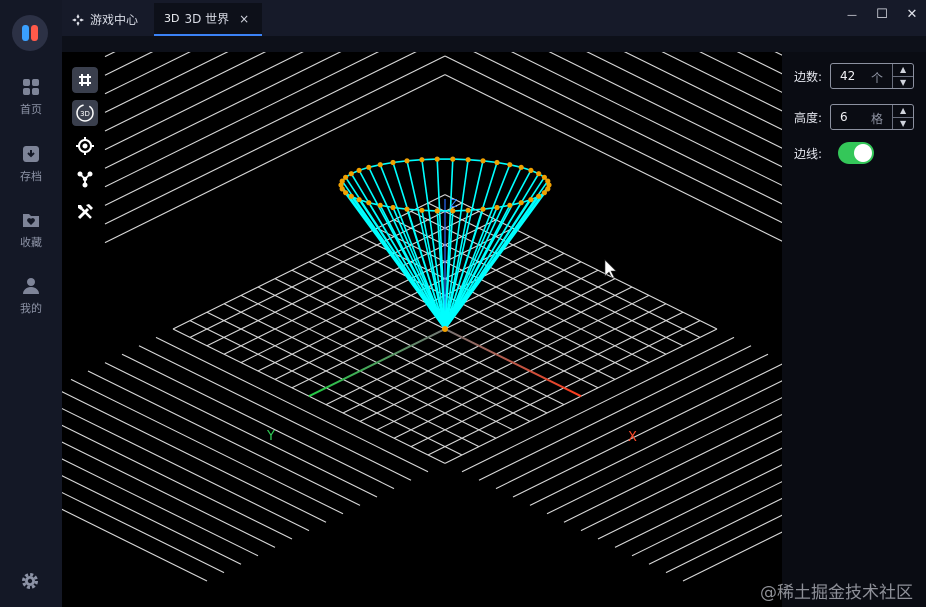 The image size is (926, 607). I want to click on sides-stepper: 42 个 ▲ ▼, so click(872, 76).